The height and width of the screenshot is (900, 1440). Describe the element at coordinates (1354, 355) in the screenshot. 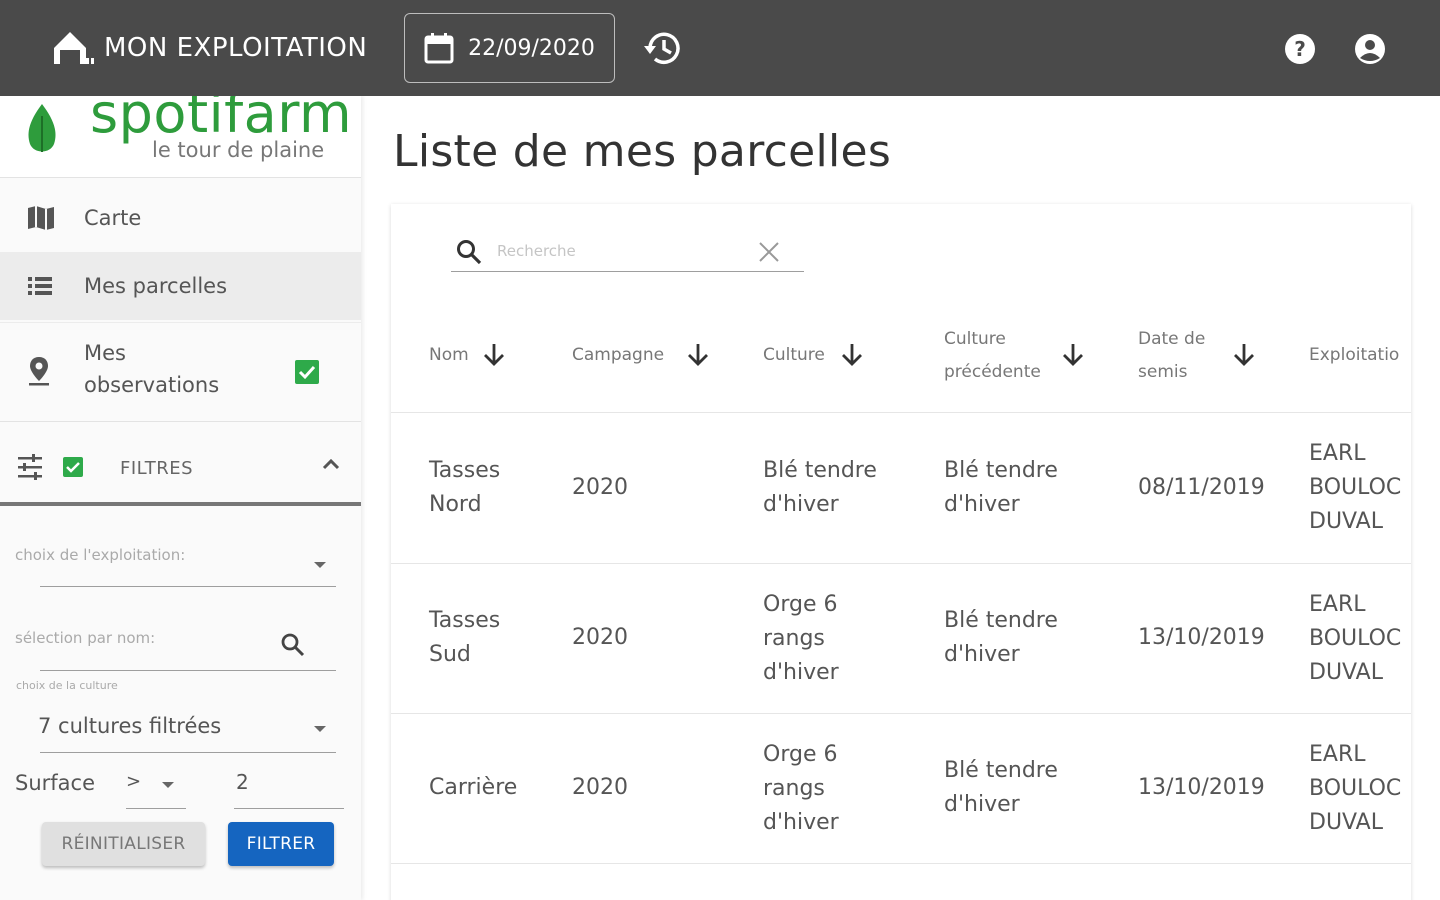

I see `column-header-exploitation: Exploitatio` at that location.